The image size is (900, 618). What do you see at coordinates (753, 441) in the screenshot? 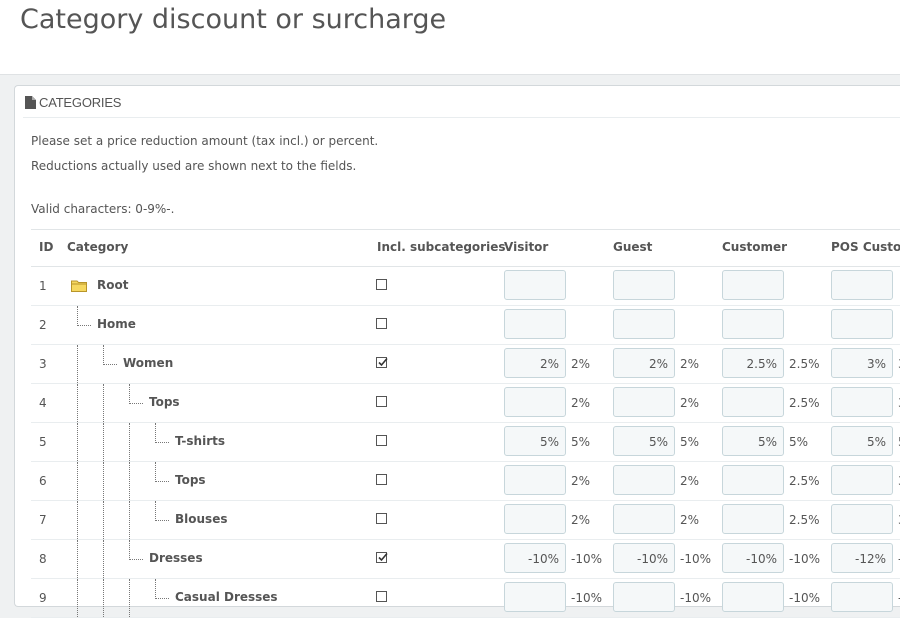
I see `customer-reduction-input: 5%` at bounding box center [753, 441].